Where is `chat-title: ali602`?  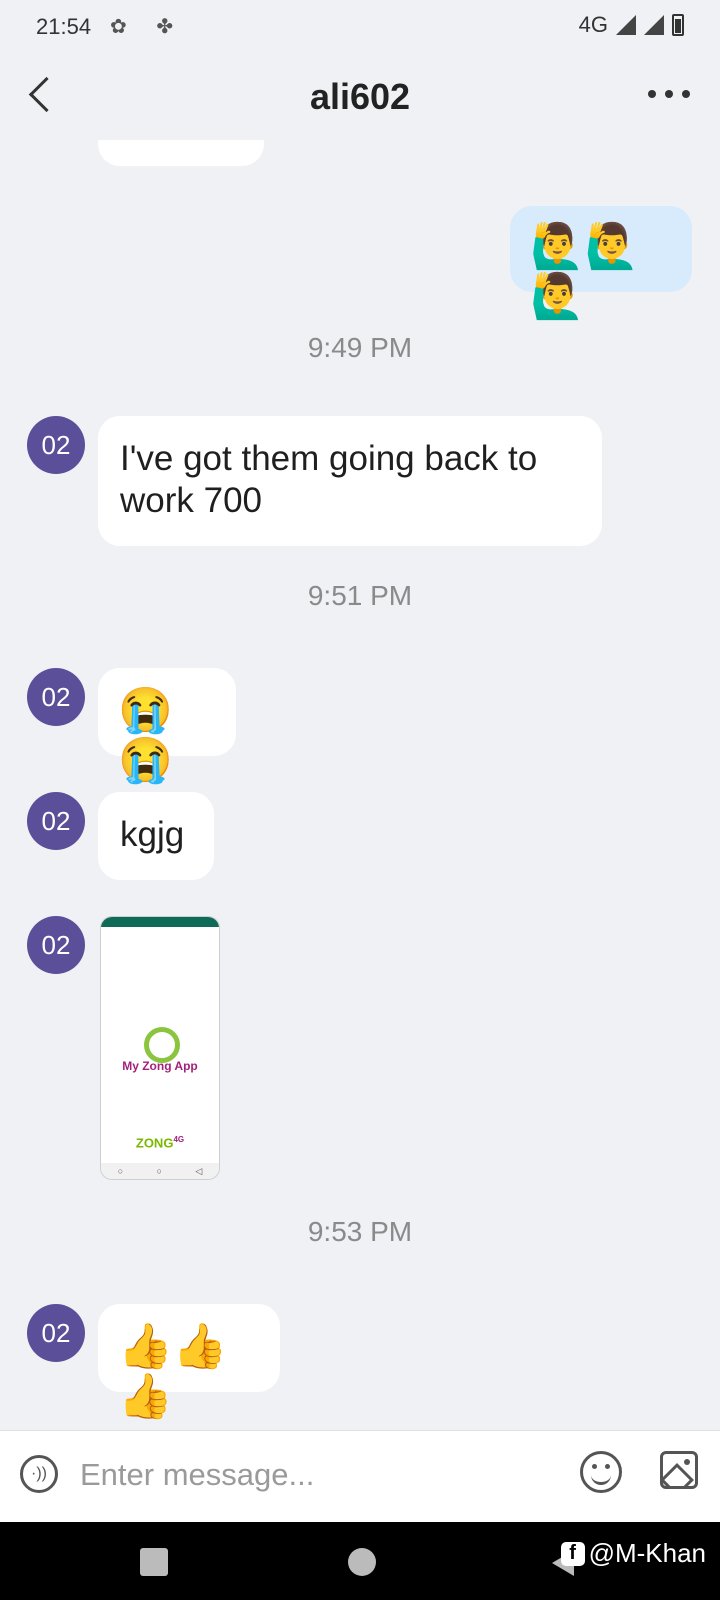 chat-title: ali602 is located at coordinates (360, 96).